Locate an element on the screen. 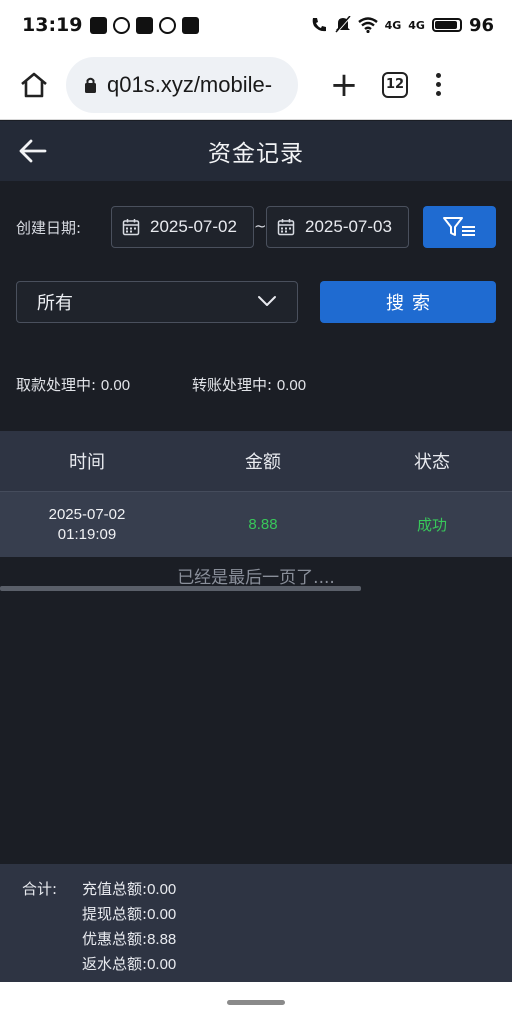  table-header: 时间 金额 状态 is located at coordinates (256, 461).